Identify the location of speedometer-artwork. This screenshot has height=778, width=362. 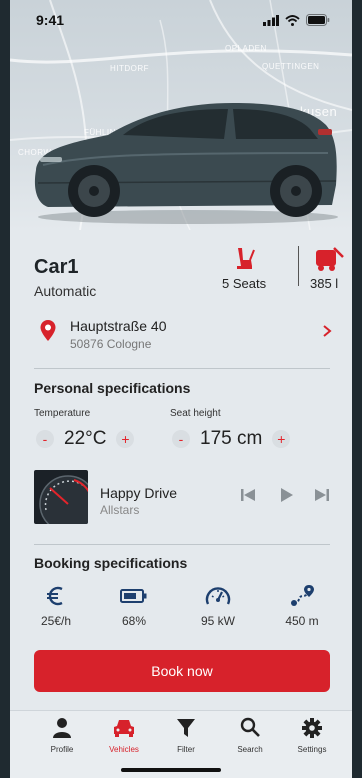
(63, 499).